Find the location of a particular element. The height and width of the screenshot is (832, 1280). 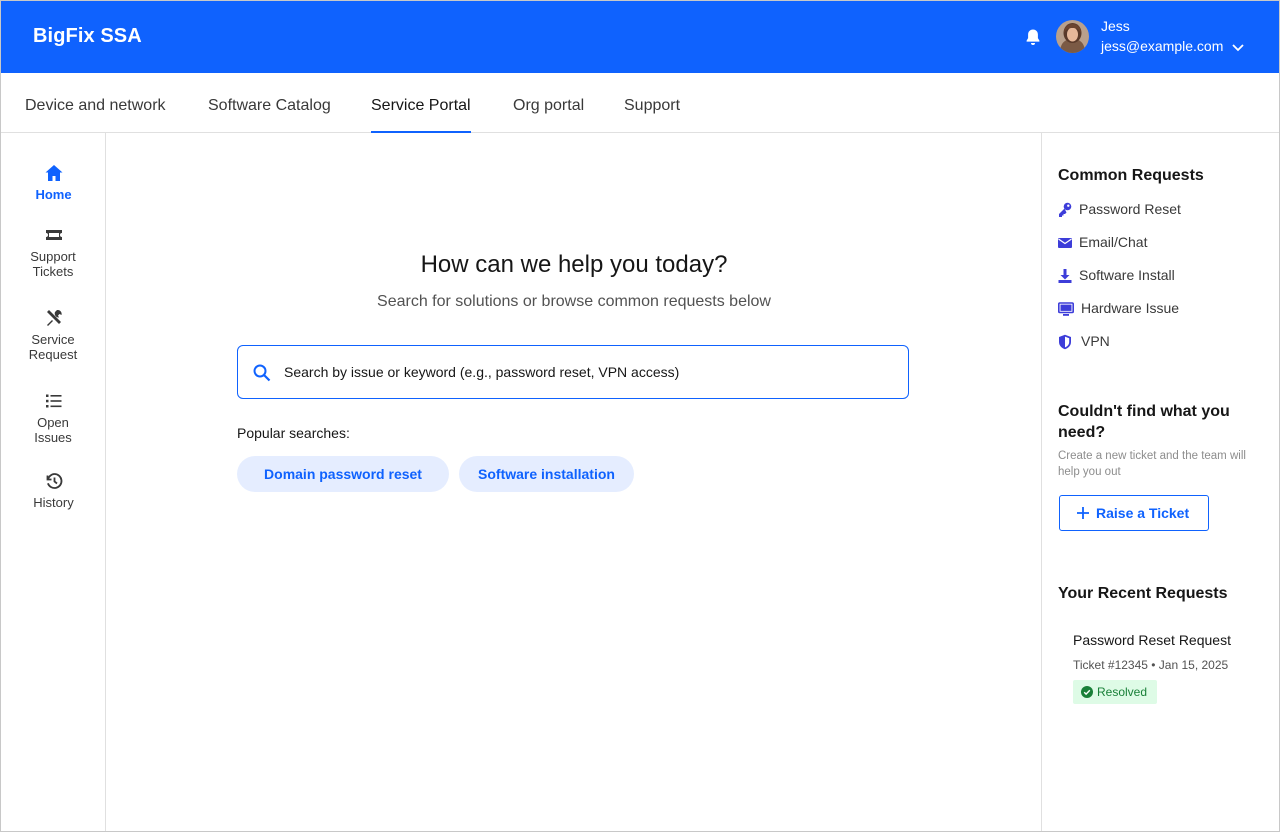

raise-ticket-label: Raise a Ticket is located at coordinates (1143, 513).